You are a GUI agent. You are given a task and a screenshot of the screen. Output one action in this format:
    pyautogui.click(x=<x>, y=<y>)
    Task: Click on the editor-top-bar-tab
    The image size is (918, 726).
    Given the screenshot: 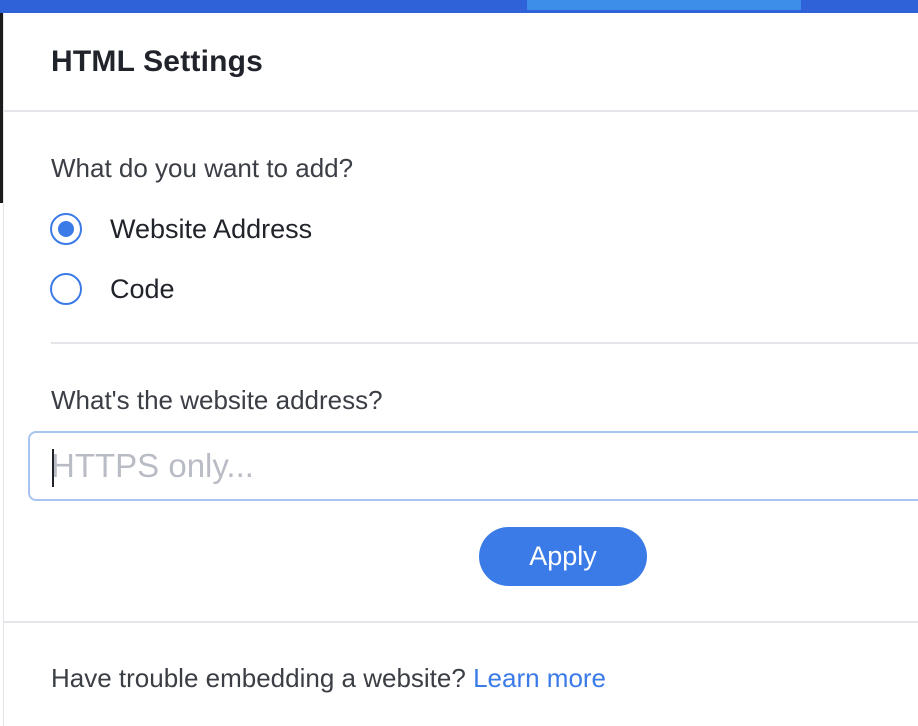 What is the action you would take?
    pyautogui.click(x=664, y=5)
    